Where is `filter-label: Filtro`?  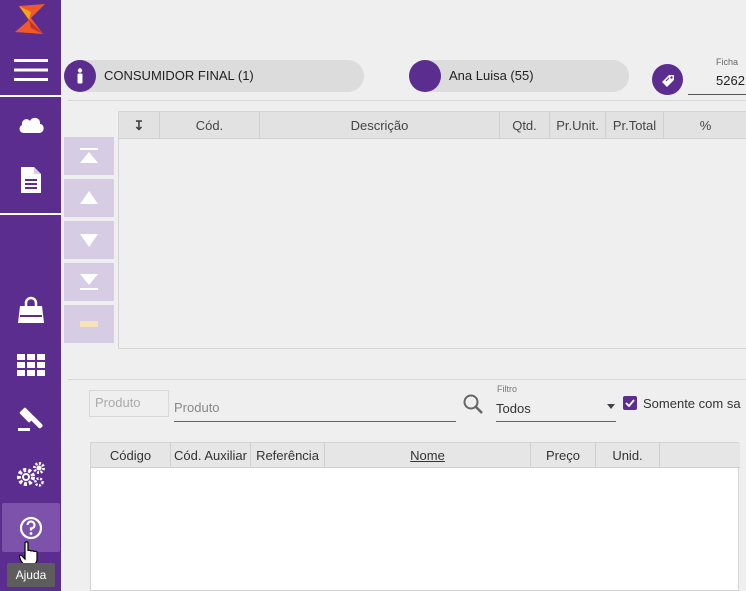
filter-label: Filtro is located at coordinates (507, 389).